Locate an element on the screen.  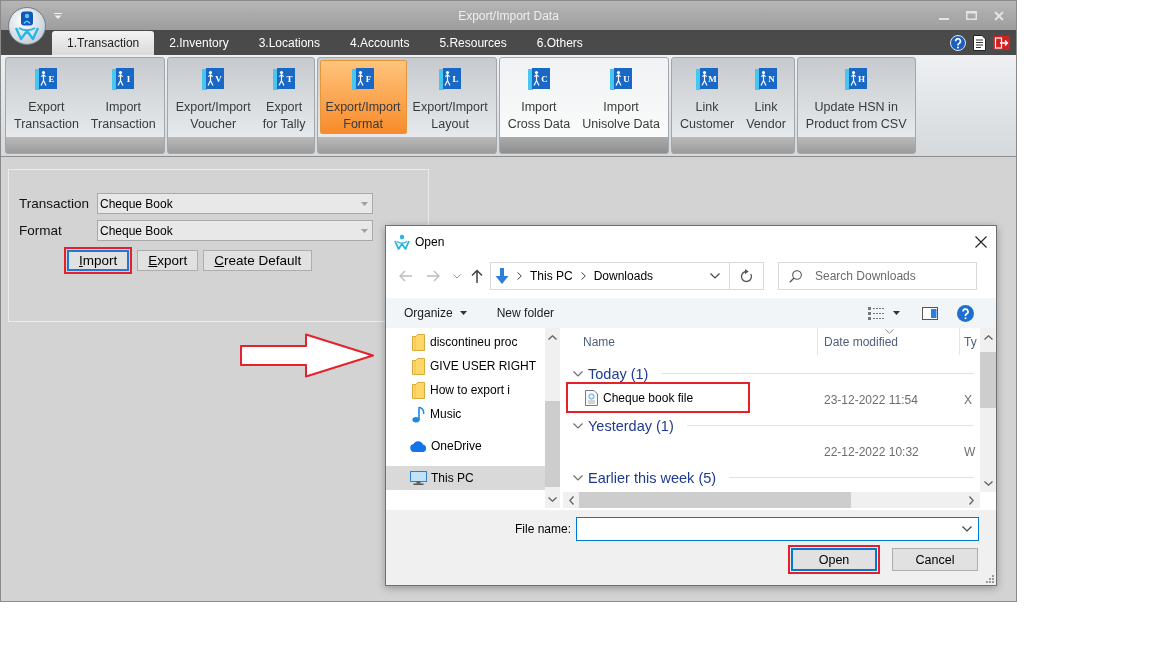
action-button: Create Default is located at coordinates (258, 260).